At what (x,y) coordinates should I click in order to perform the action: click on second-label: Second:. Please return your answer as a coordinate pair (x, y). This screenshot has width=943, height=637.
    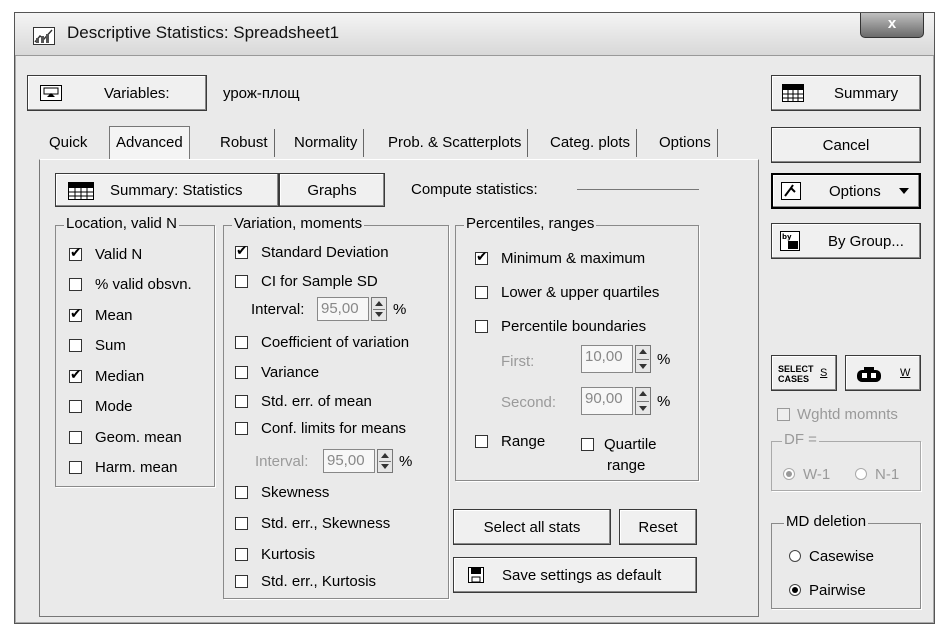
    Looking at the image, I should click on (529, 402).